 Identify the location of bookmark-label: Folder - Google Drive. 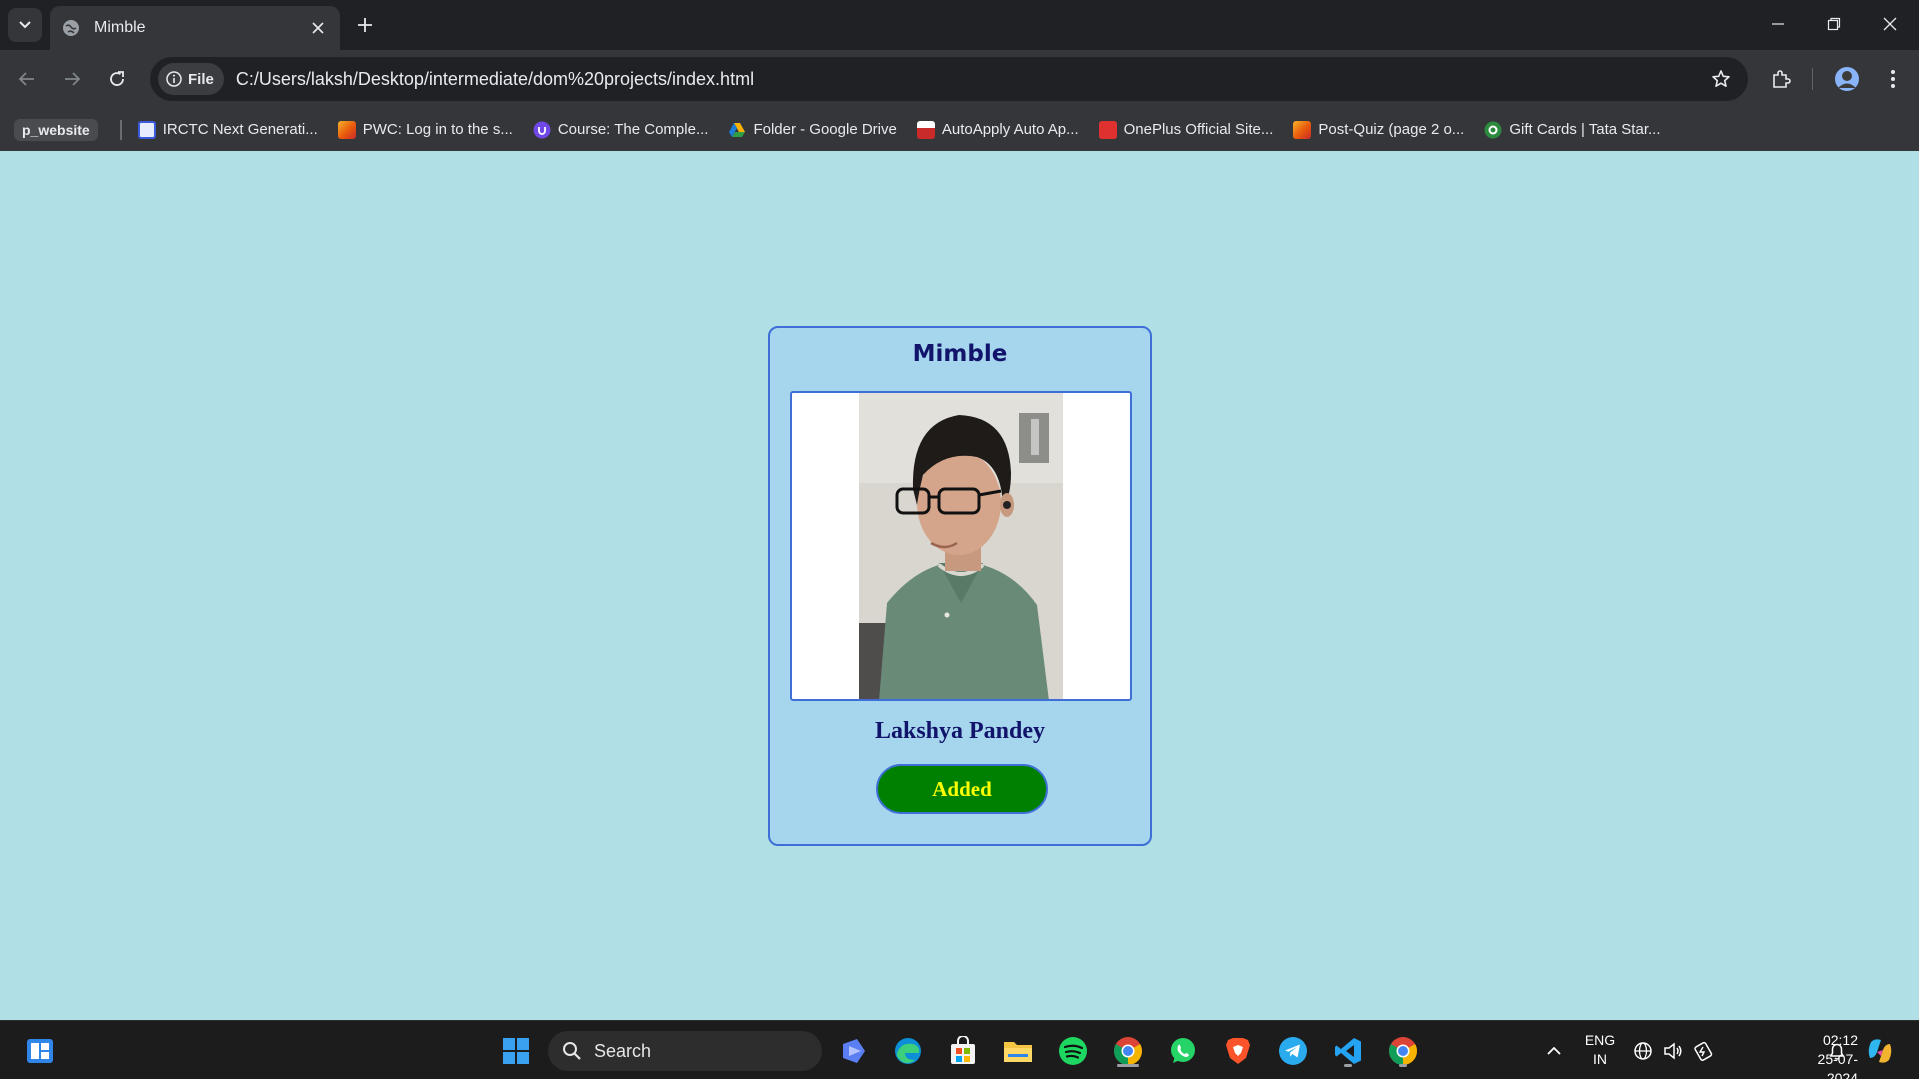
(825, 129).